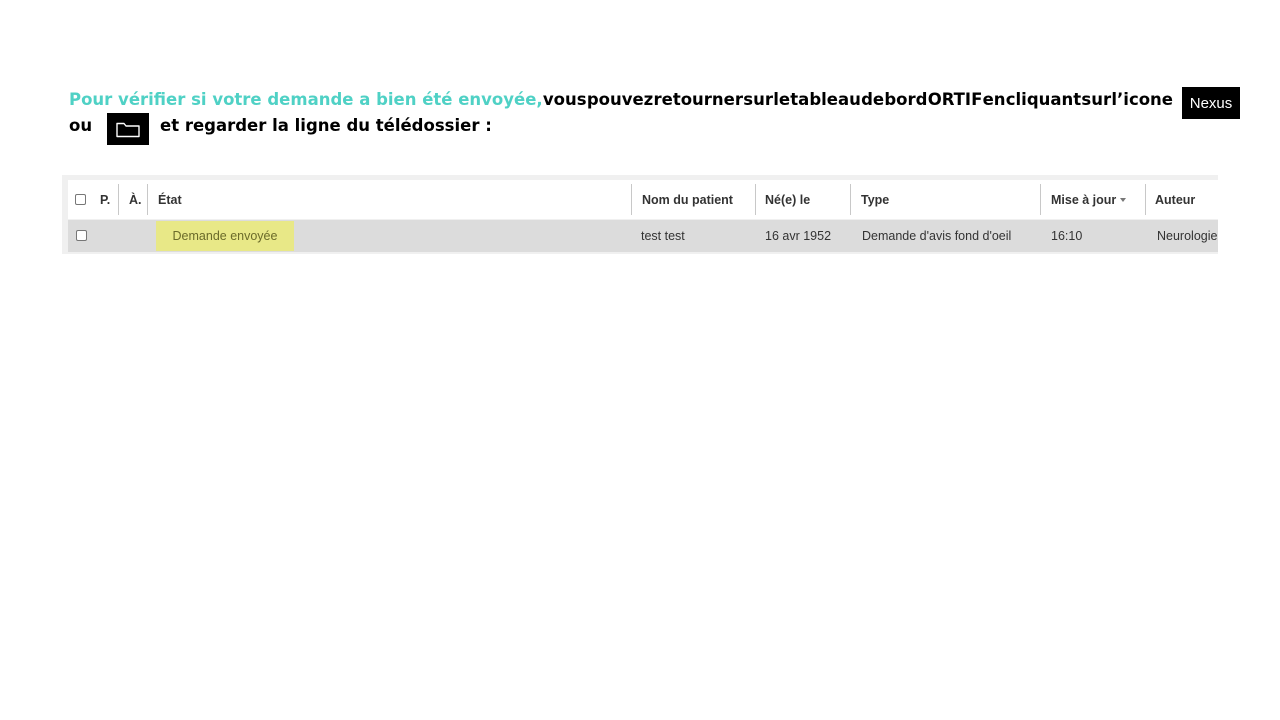 This screenshot has height=720, width=1280. What do you see at coordinates (873, 99) in the screenshot?
I see `instruction-word: de` at bounding box center [873, 99].